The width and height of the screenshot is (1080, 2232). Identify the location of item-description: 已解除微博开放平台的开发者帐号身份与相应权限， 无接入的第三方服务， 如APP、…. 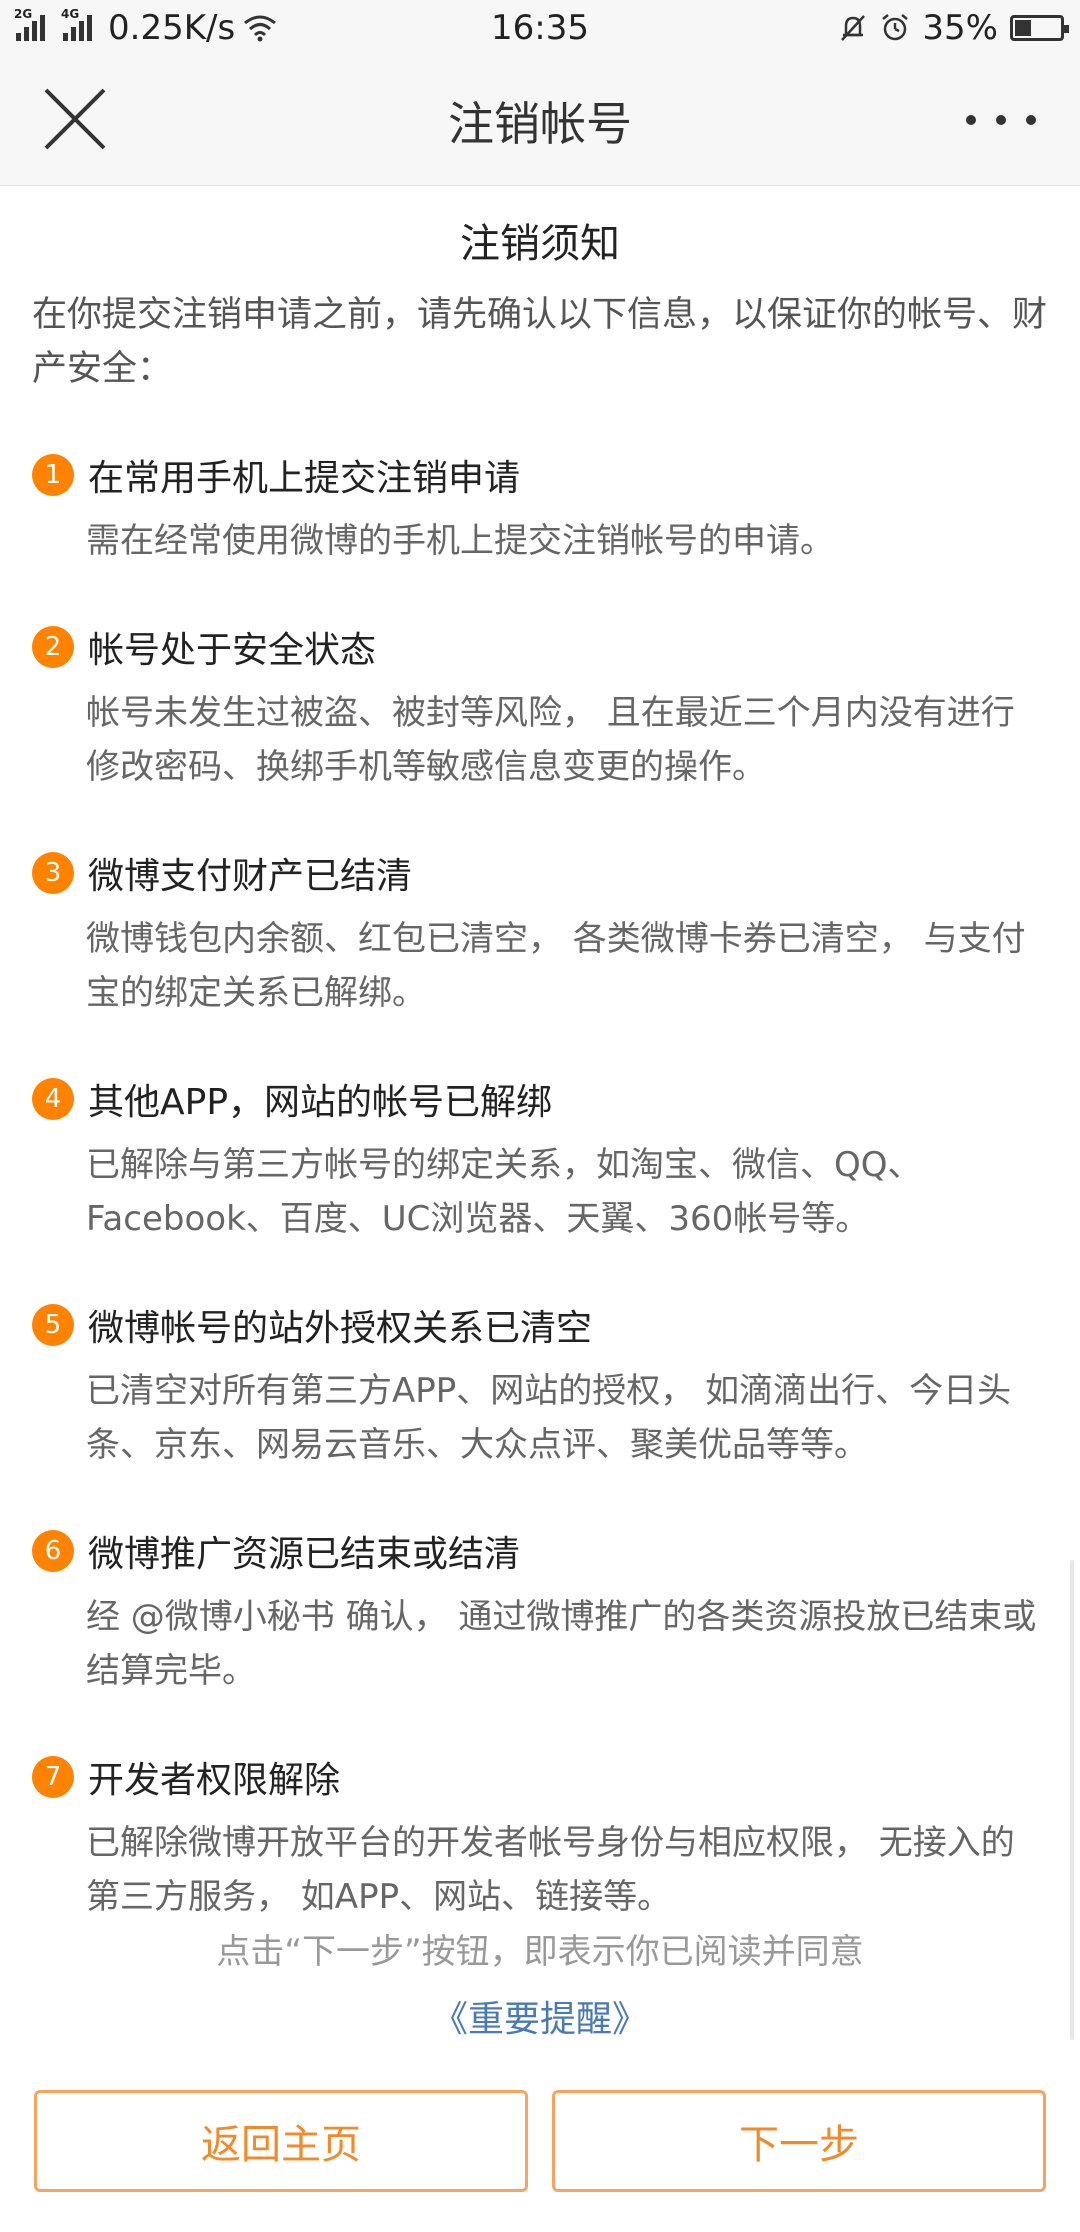
(550, 1870).